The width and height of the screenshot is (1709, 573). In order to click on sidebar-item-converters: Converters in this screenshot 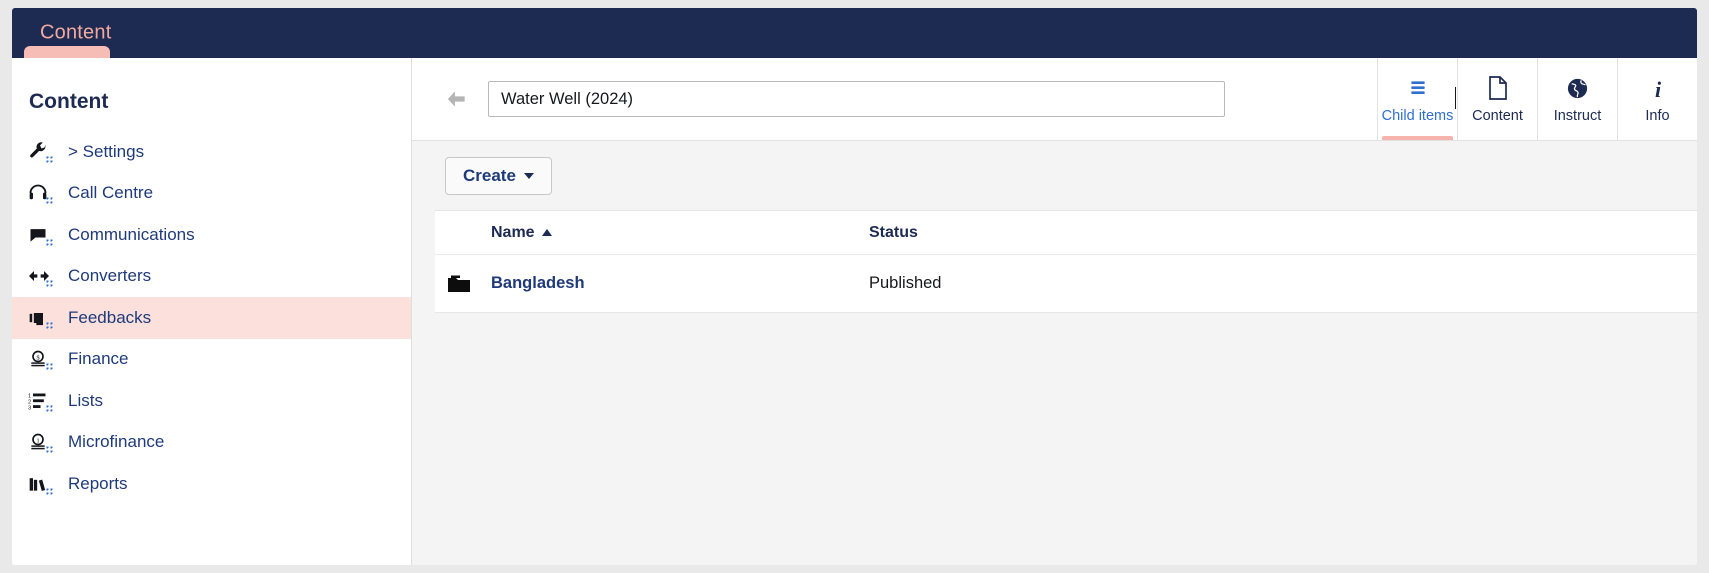, I will do `click(211, 277)`.